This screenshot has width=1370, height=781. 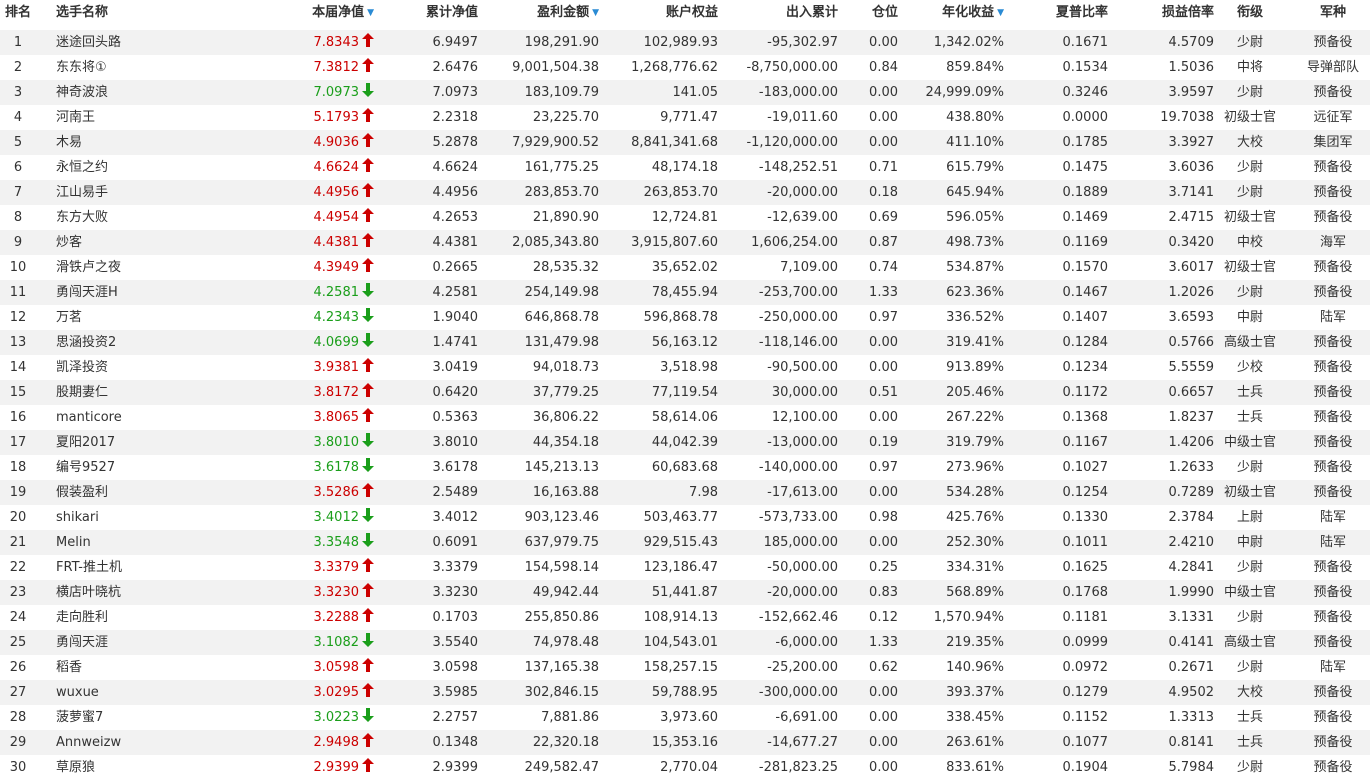 I want to click on player-name-link: 滑铁卢之夜, so click(x=141, y=267).